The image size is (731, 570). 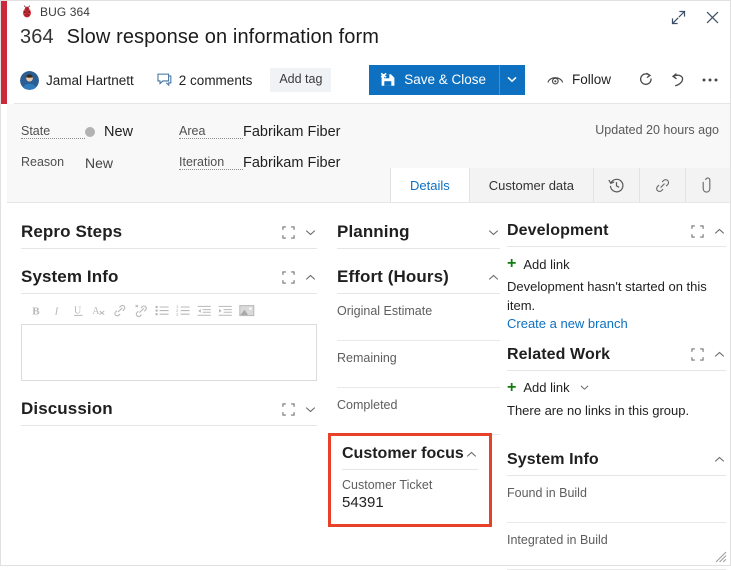 I want to click on revert-icon, so click(x=677, y=79).